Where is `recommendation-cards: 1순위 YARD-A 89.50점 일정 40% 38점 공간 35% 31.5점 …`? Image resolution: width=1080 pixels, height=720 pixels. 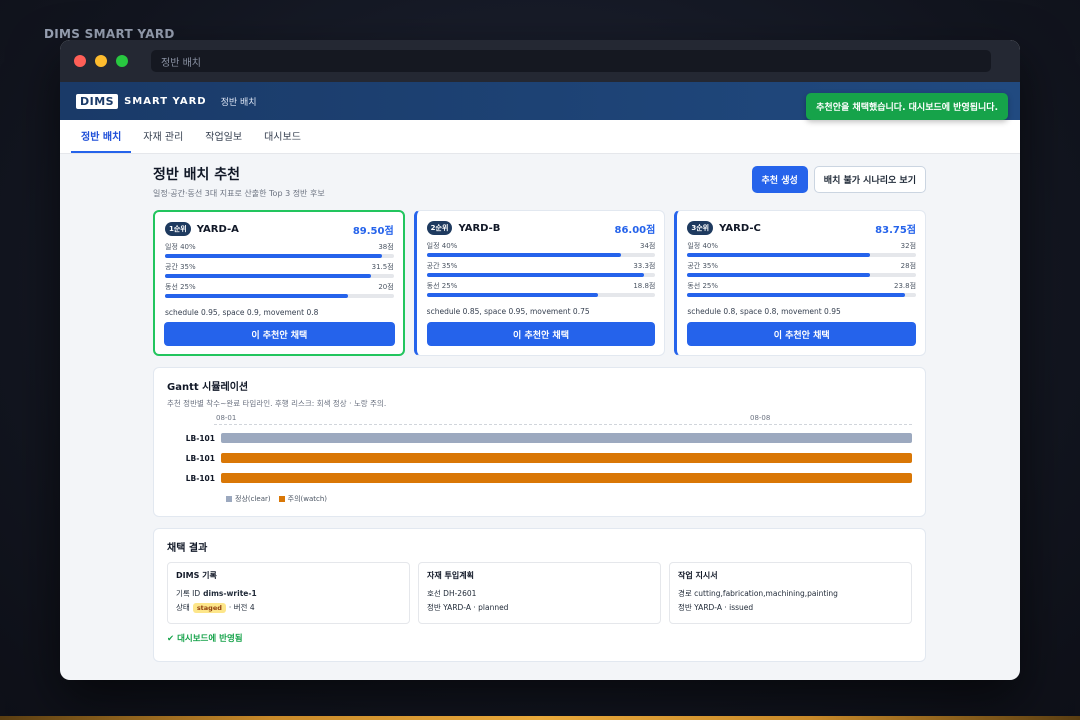 recommendation-cards: 1순위 YARD-A 89.50점 일정 40% 38점 공간 35% 31.5점 … is located at coordinates (540, 283).